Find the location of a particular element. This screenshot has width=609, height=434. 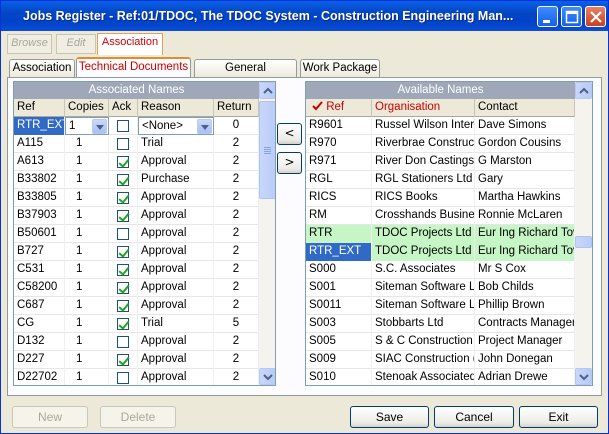

dropdown-arrow-icon is located at coordinates (204, 126).